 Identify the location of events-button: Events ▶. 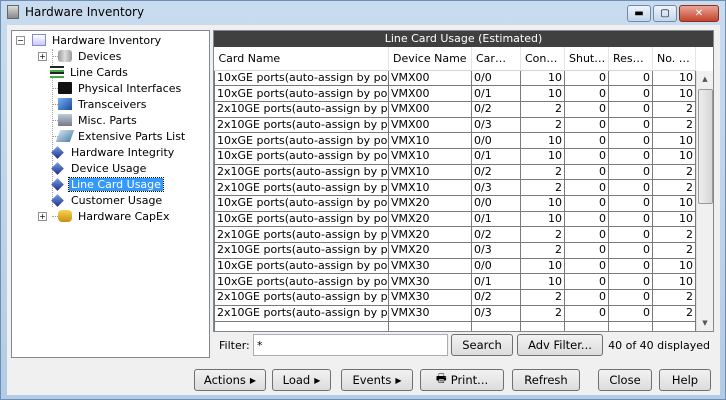
(377, 380).